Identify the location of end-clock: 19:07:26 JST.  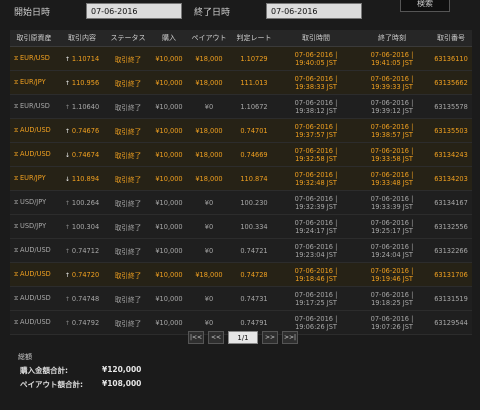
(392, 326).